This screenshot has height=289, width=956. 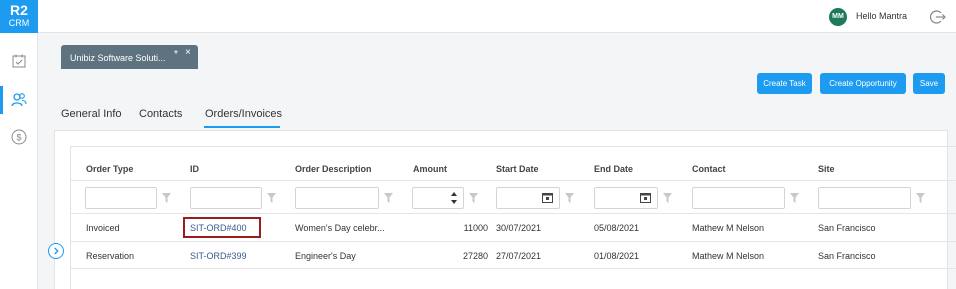 What do you see at coordinates (519, 256) in the screenshot?
I see `cell-start-date: 27/07/2021` at bounding box center [519, 256].